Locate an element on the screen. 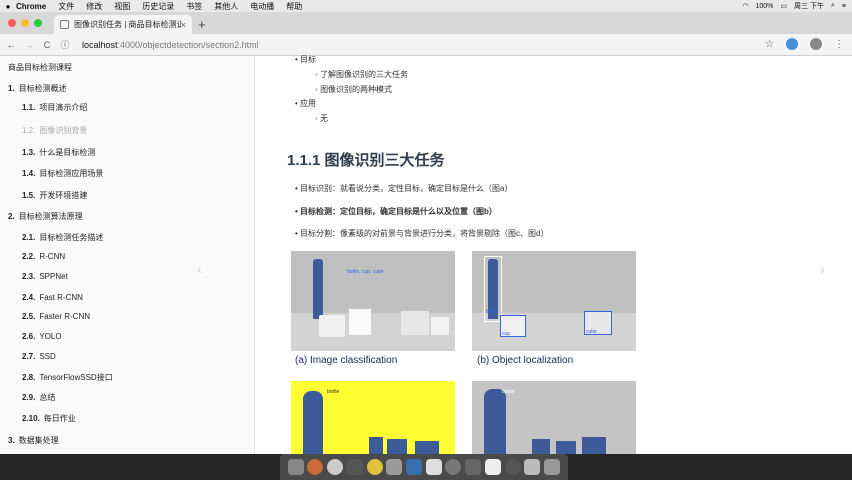 Image resolution: width=852 pixels, height=480 pixels. toc-label: Fast R-CNN is located at coordinates (61, 297).